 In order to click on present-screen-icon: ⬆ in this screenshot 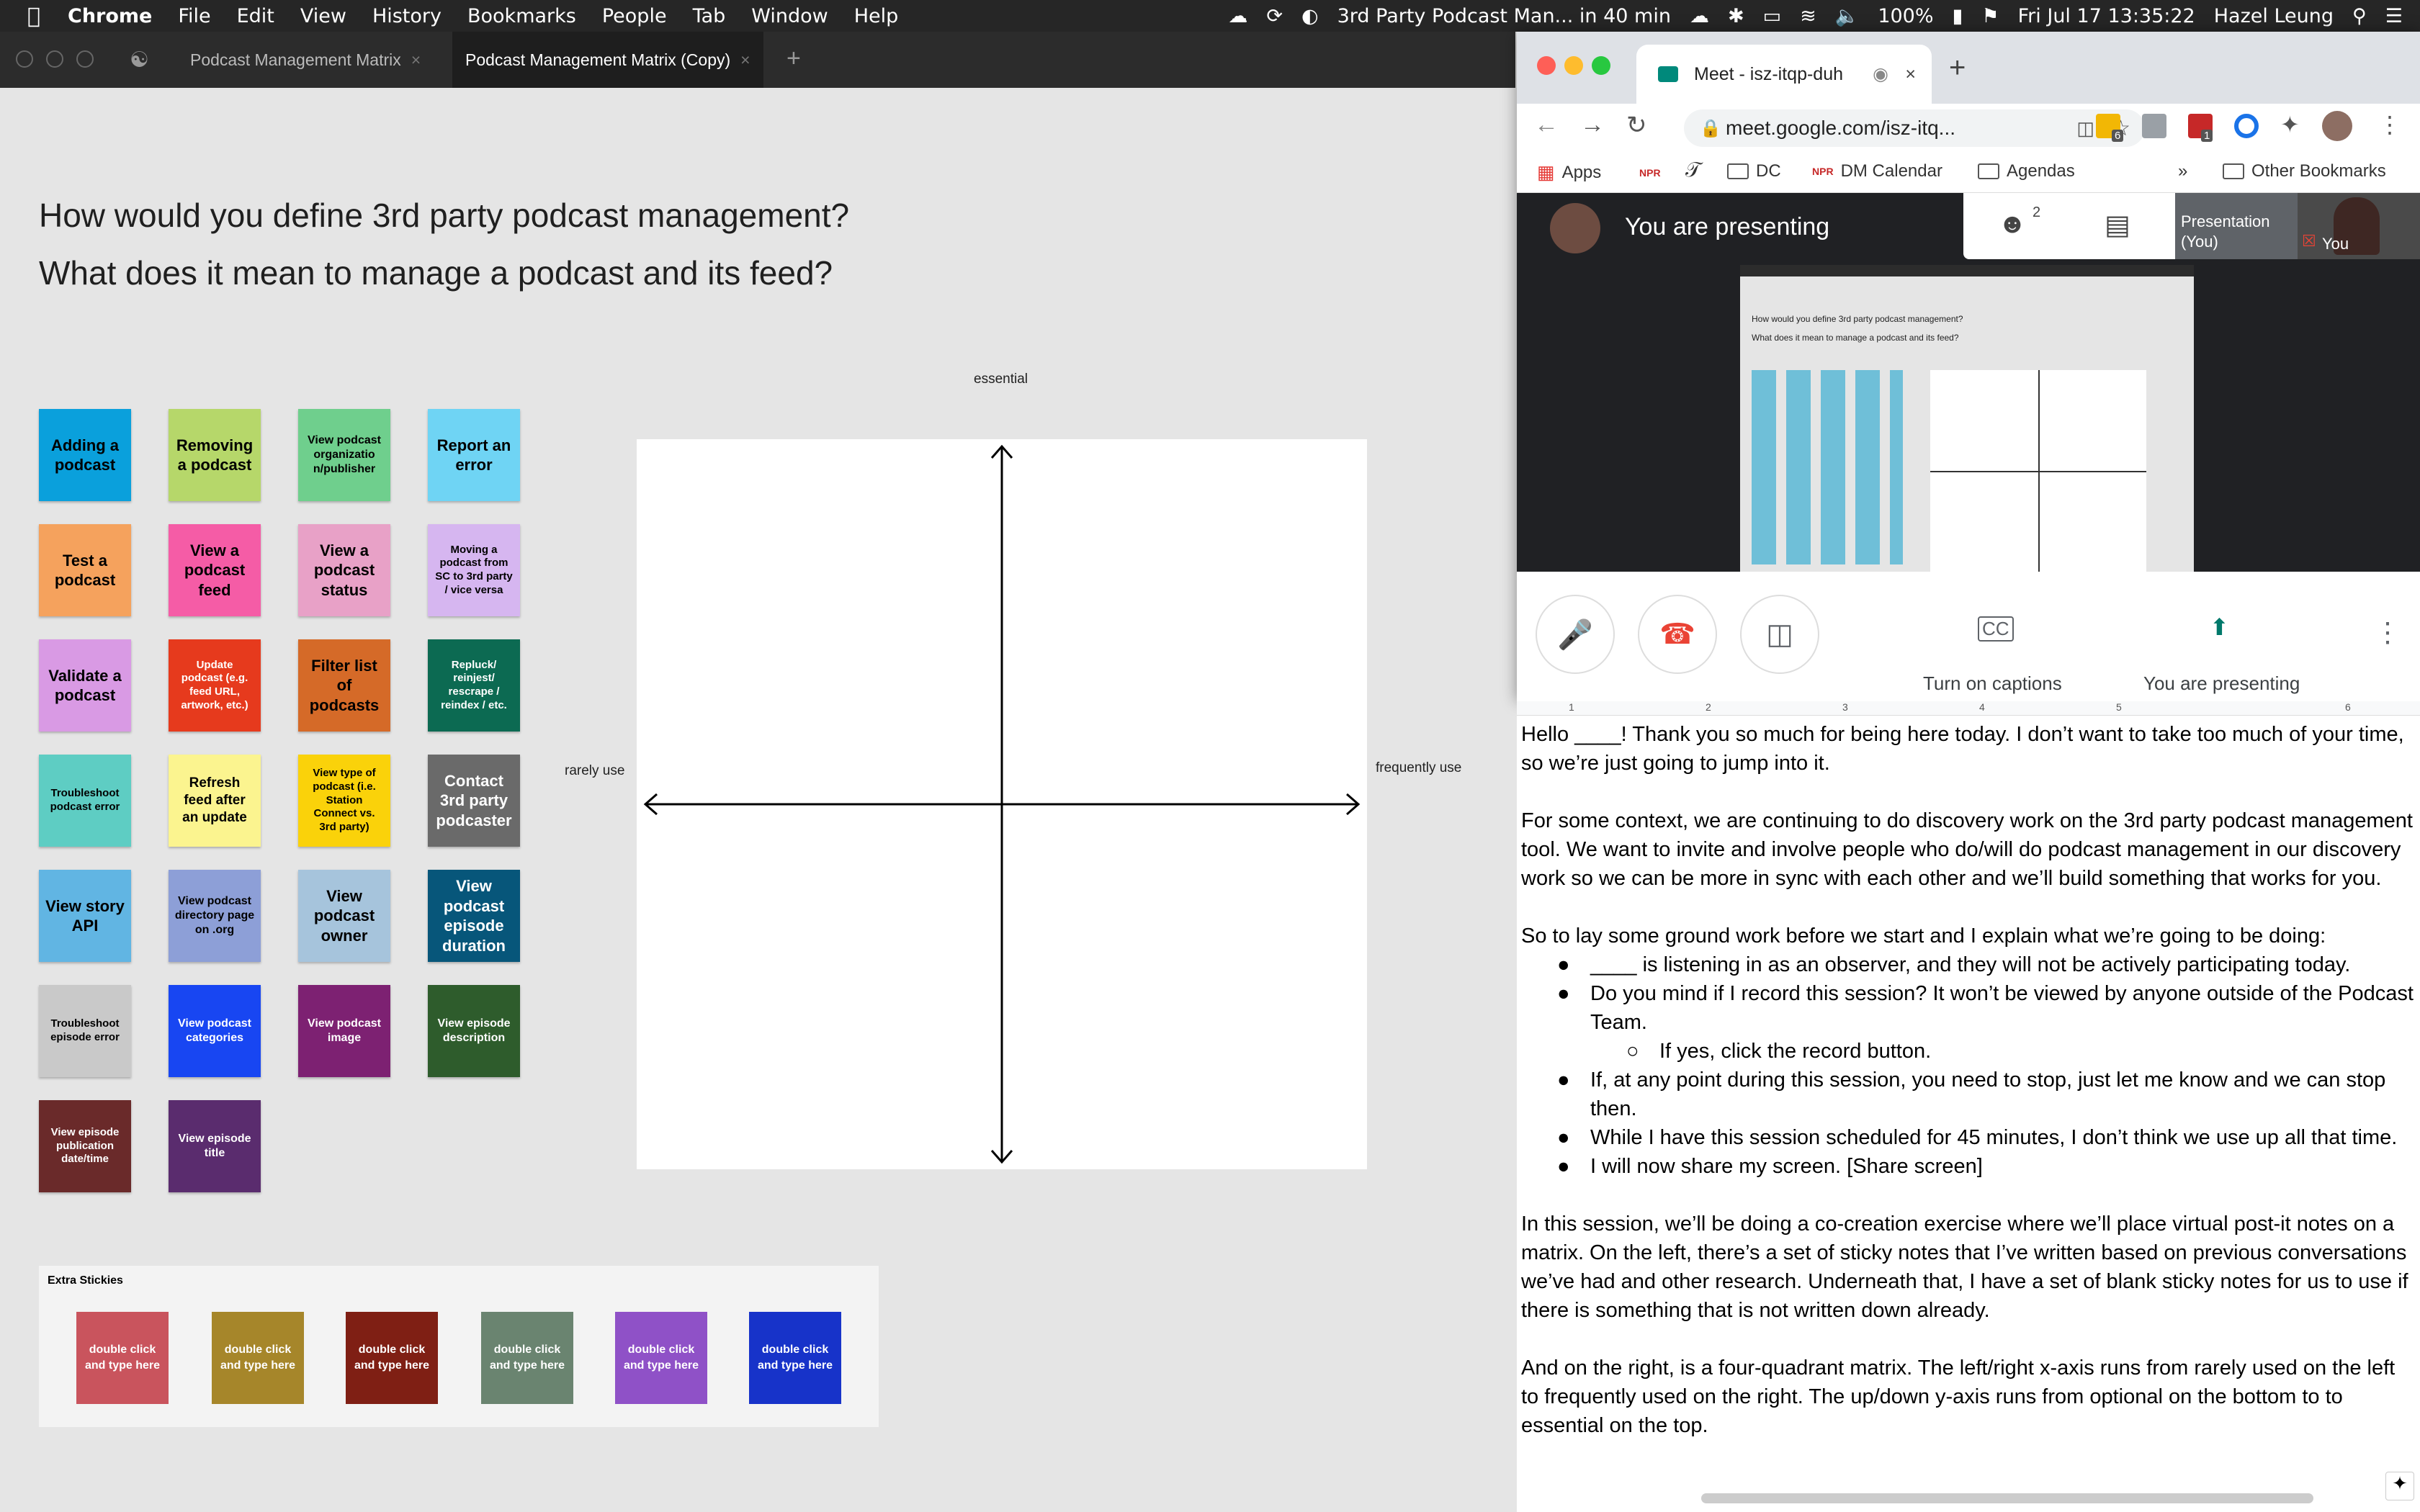, I will do `click(2219, 627)`.